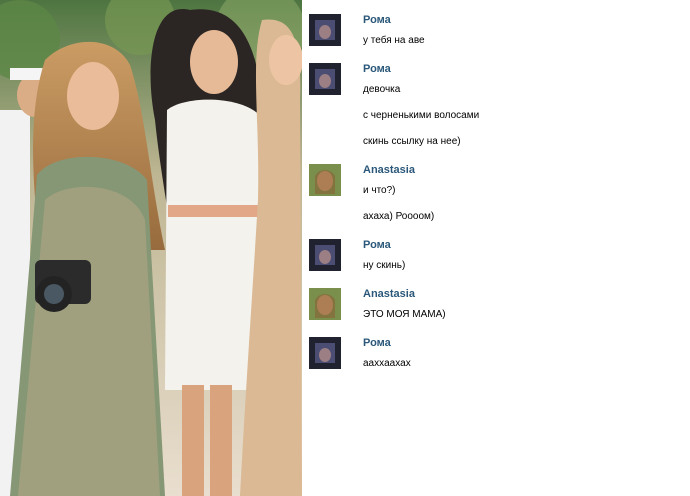 This screenshot has height=496, width=690. I want to click on message-text: скинь ссылку на нее), so click(412, 141).